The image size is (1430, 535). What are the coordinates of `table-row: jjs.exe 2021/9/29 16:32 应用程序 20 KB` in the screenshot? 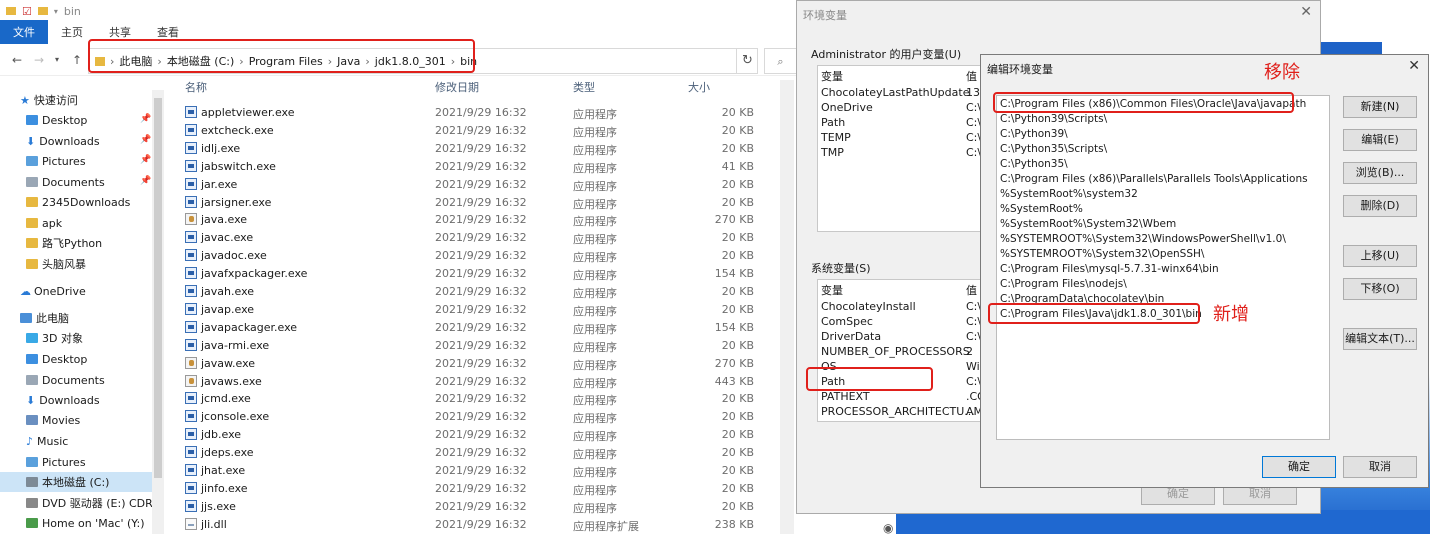 It's located at (470, 507).